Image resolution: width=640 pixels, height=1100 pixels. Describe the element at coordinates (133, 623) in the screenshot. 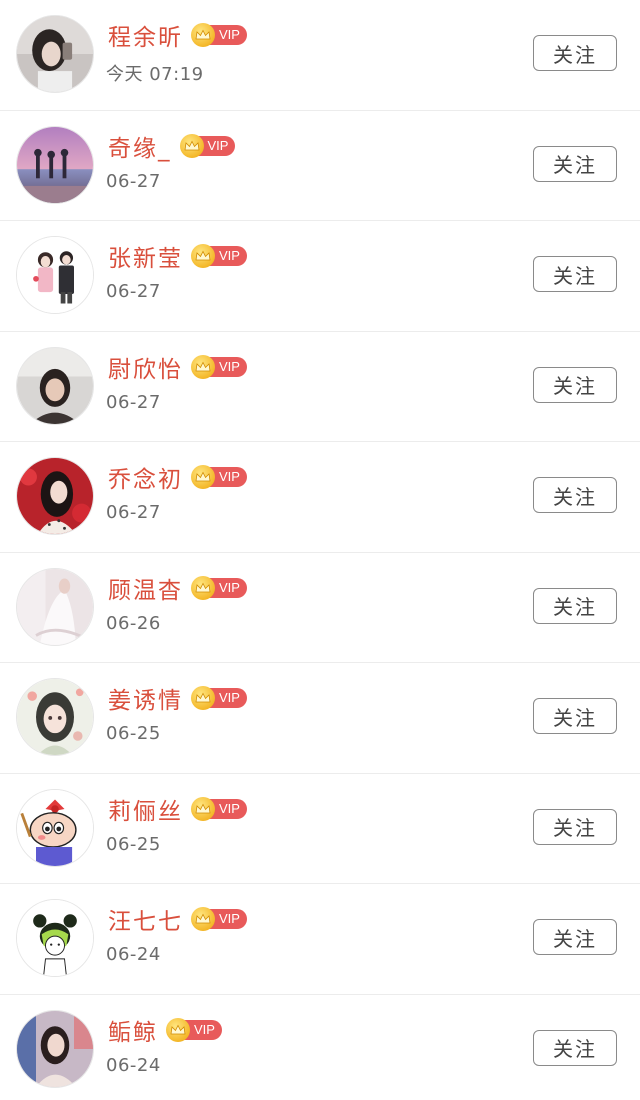

I see `timestamp: 06-26` at that location.